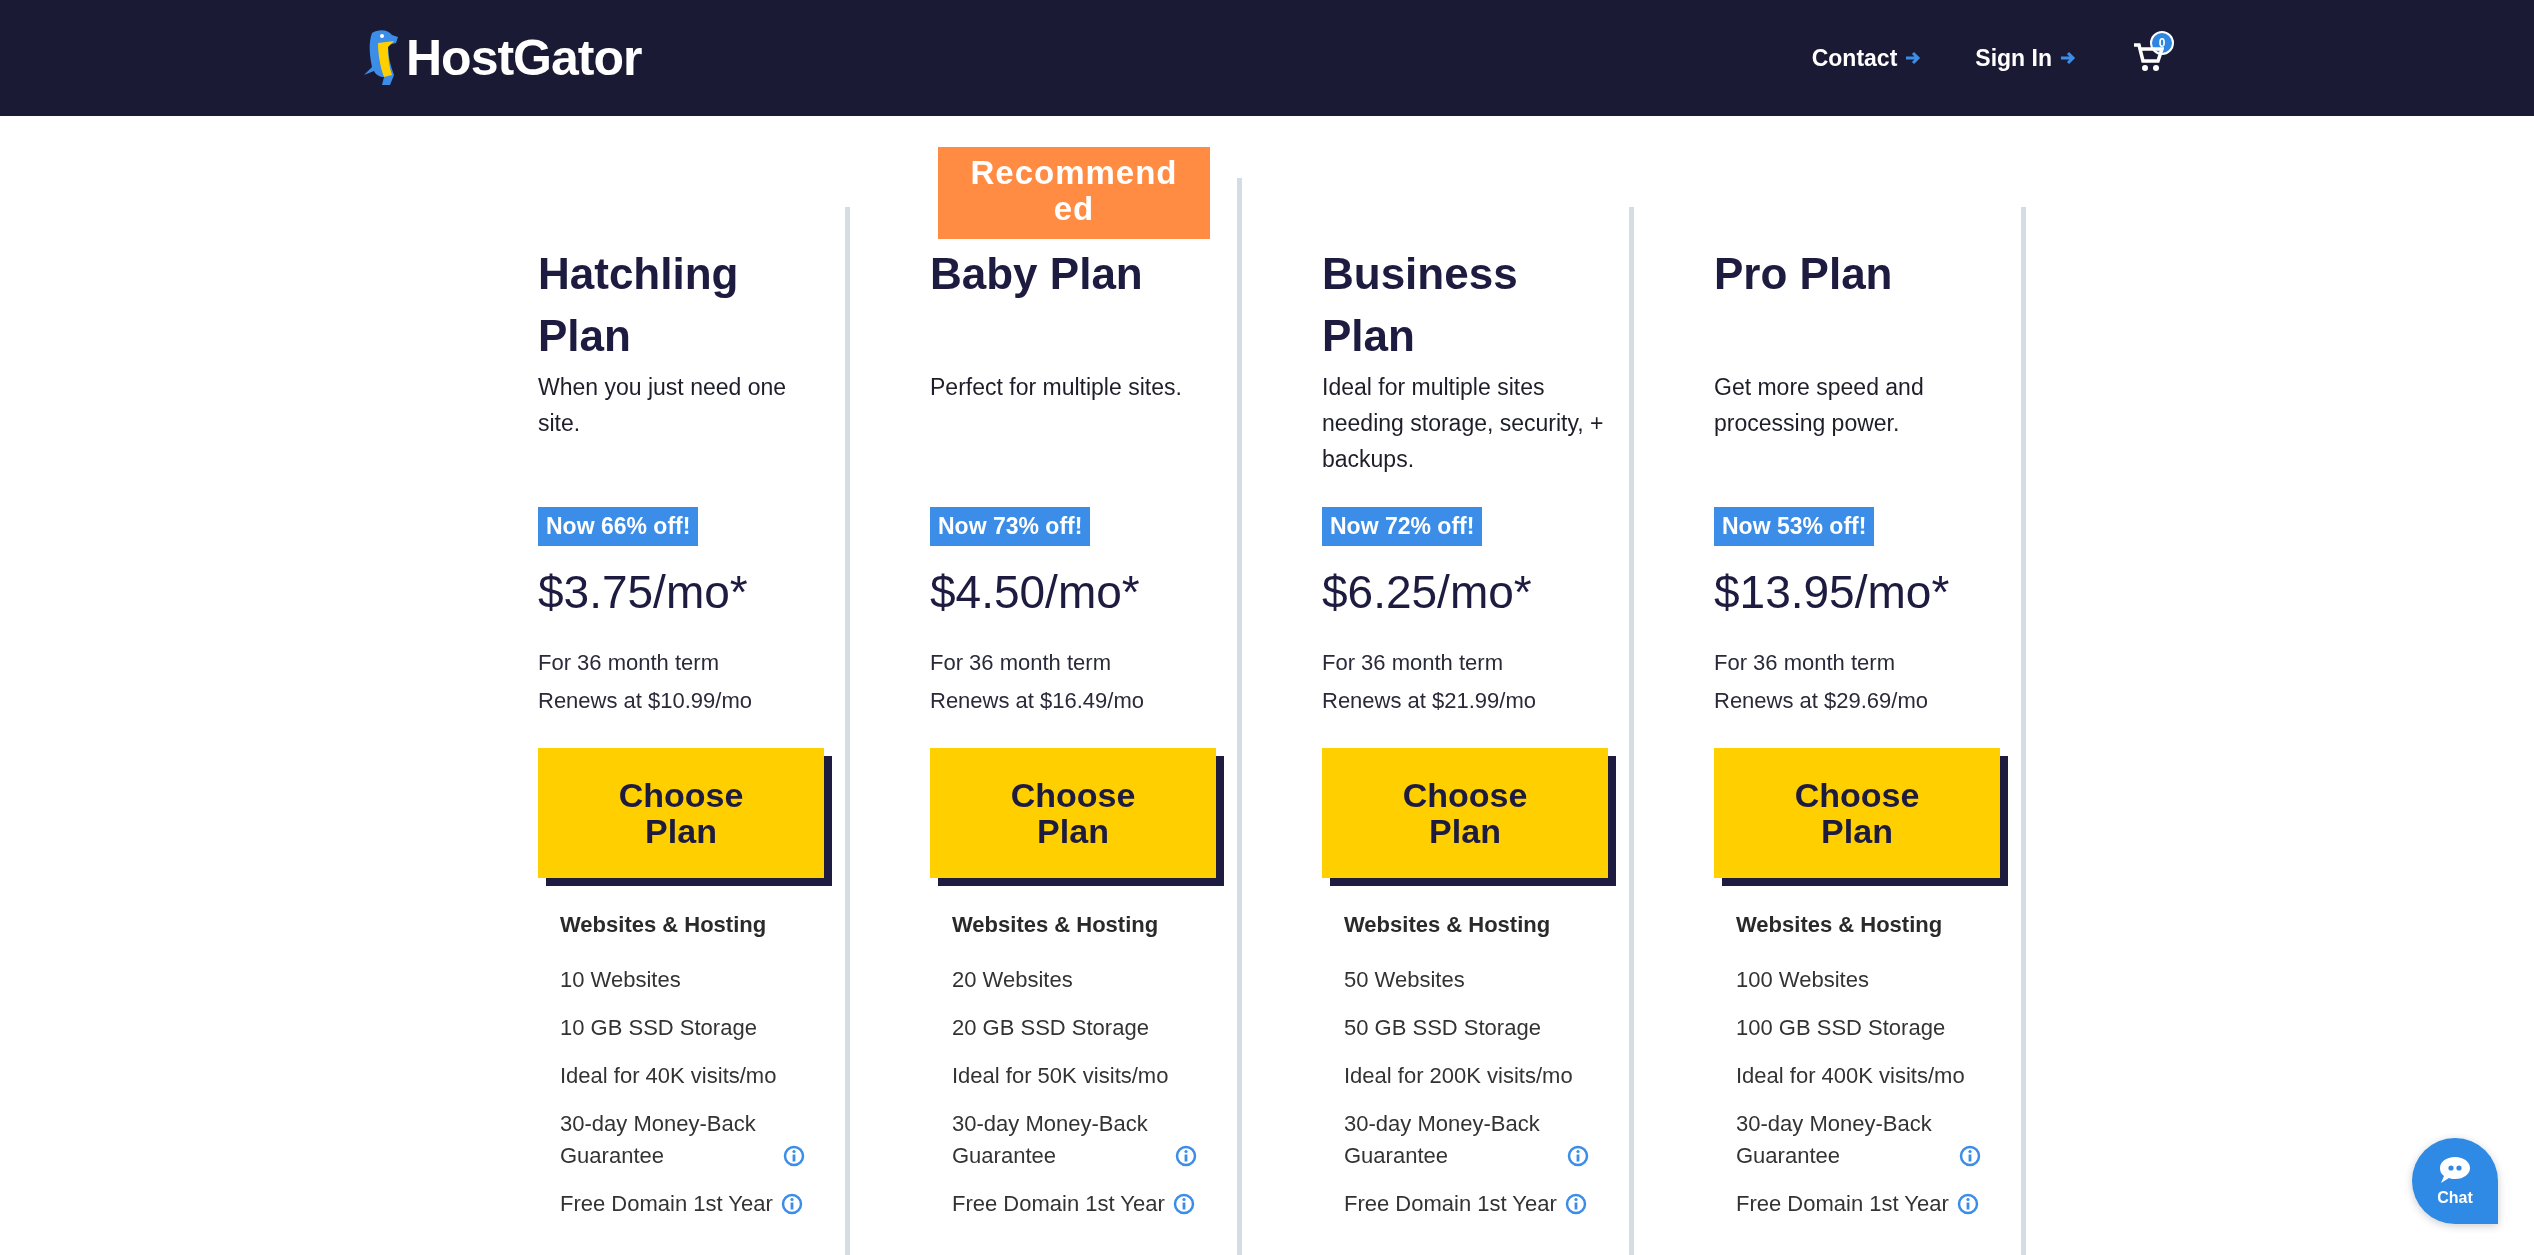 The height and width of the screenshot is (1255, 2534). Describe the element at coordinates (1794, 526) in the screenshot. I see `discount-badge: Now 53% off!` at that location.